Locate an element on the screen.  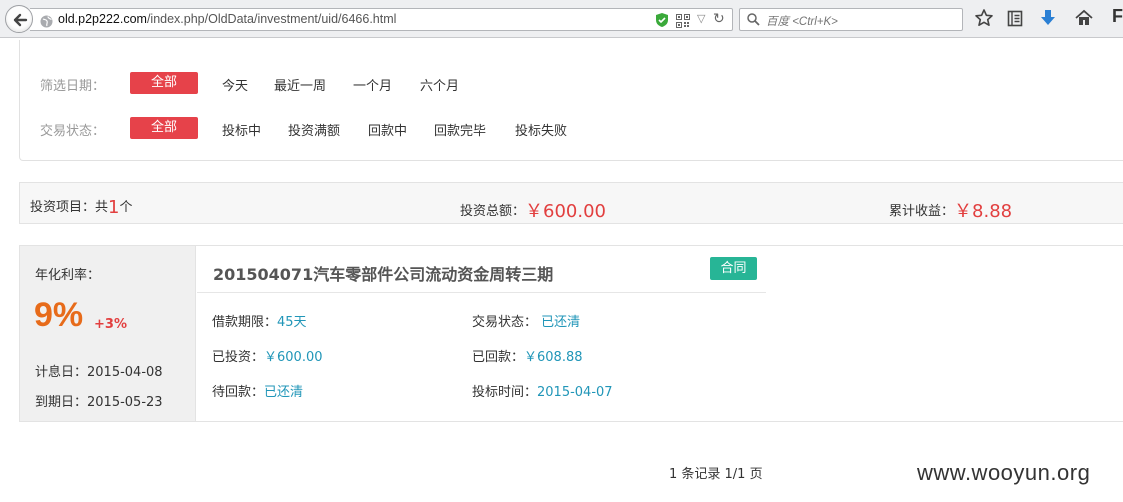
trade-status: 交易状态： 已还清 is located at coordinates (526, 320).